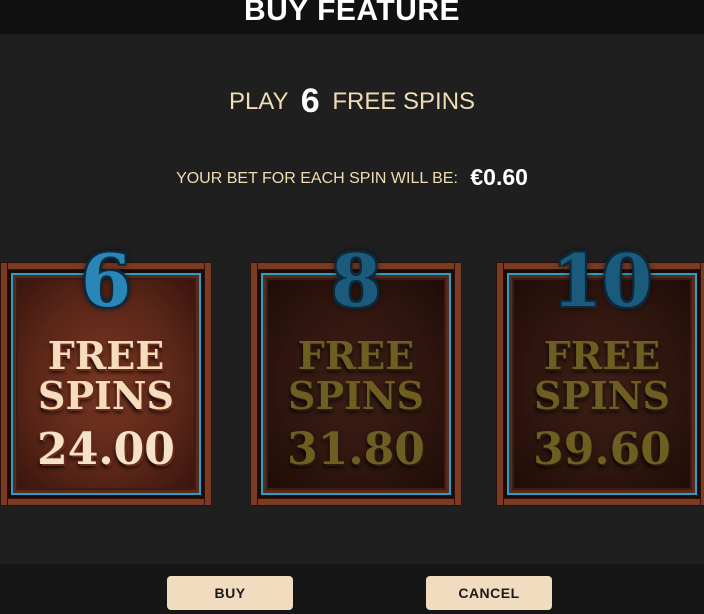 The image size is (704, 614). I want to click on bottom-bar, so click(352, 589).